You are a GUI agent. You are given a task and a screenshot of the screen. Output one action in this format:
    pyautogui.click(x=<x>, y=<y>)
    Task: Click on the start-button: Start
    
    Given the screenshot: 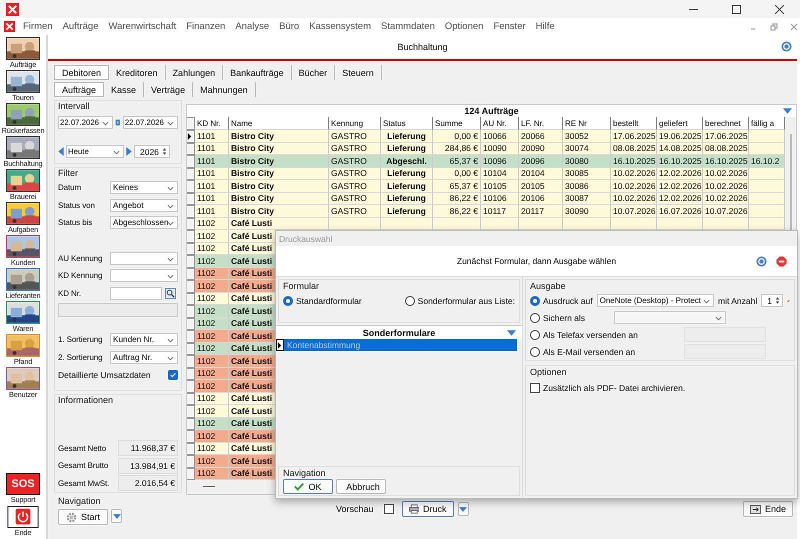 What is the action you would take?
    pyautogui.click(x=83, y=517)
    